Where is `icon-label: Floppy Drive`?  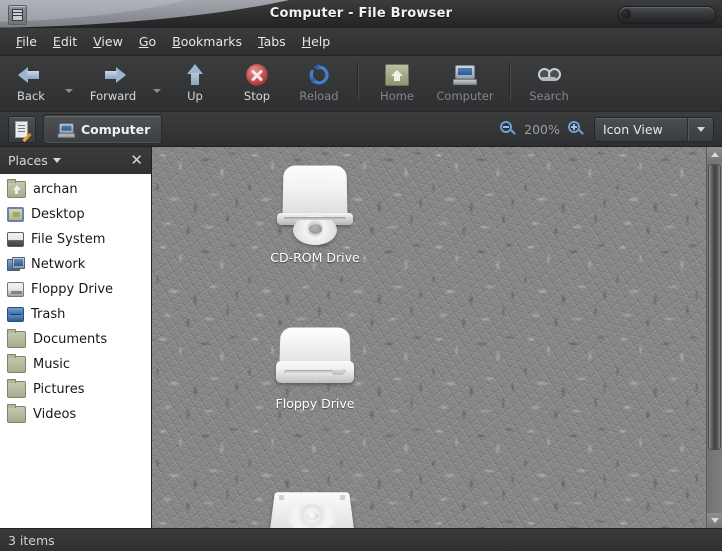
icon-label: Floppy Drive is located at coordinates (315, 403).